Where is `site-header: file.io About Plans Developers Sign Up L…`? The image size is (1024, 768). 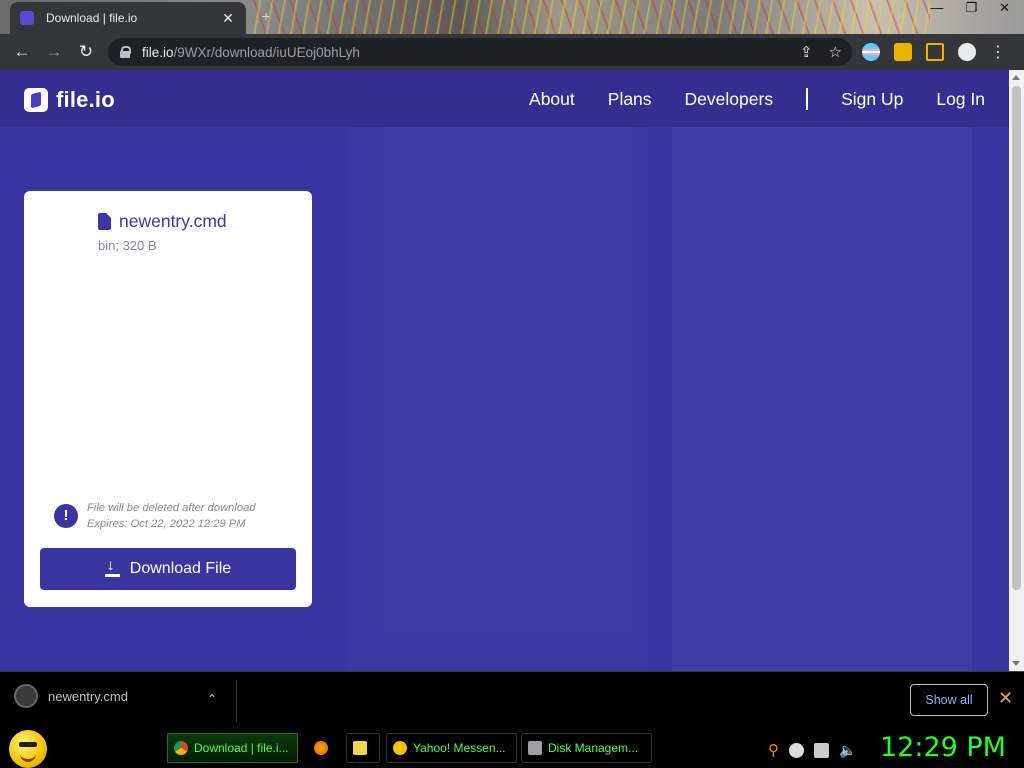
site-header: file.io About Plans Developers Sign Up L… is located at coordinates (504, 98).